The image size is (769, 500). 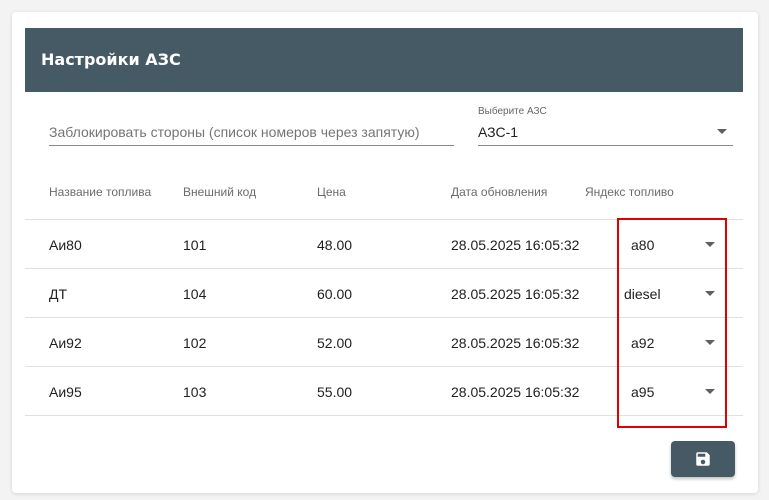 I want to click on column-header-fuel-name: Название топлива, so click(x=100, y=192).